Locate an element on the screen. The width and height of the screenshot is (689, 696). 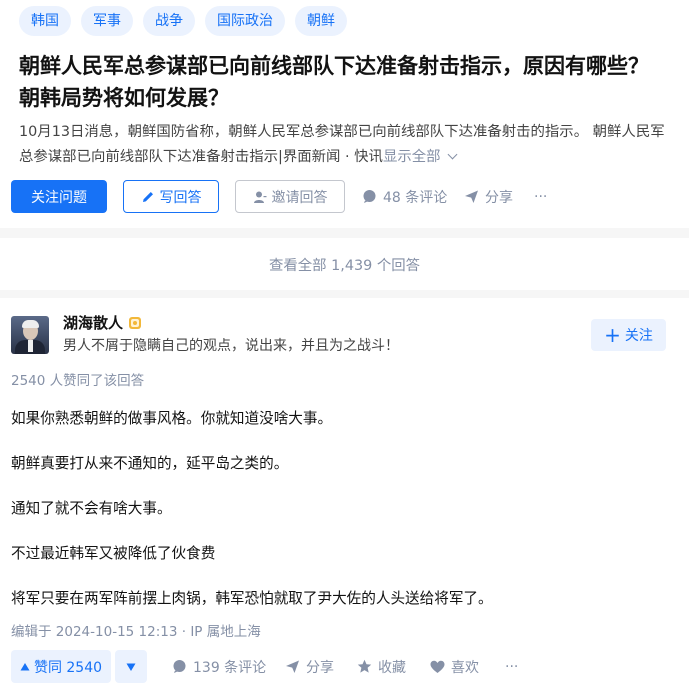
answer-paragraph: 不过最近韩军又被降低了伙食费 is located at coordinates (113, 553).